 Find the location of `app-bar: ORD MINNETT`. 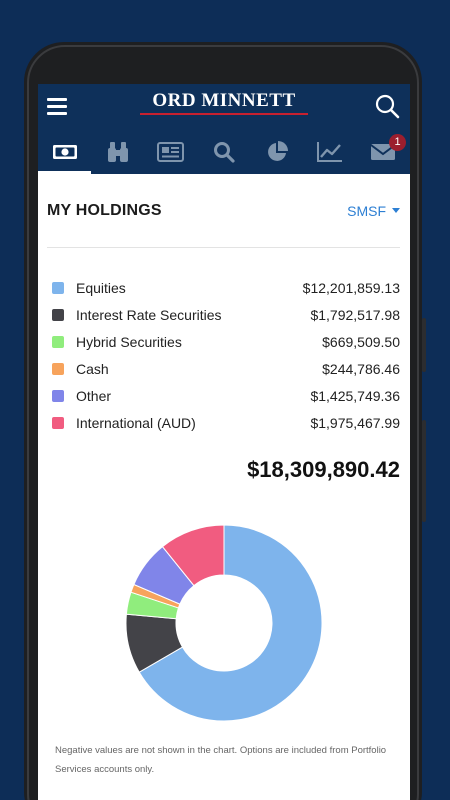

app-bar: ORD MINNETT is located at coordinates (224, 107).